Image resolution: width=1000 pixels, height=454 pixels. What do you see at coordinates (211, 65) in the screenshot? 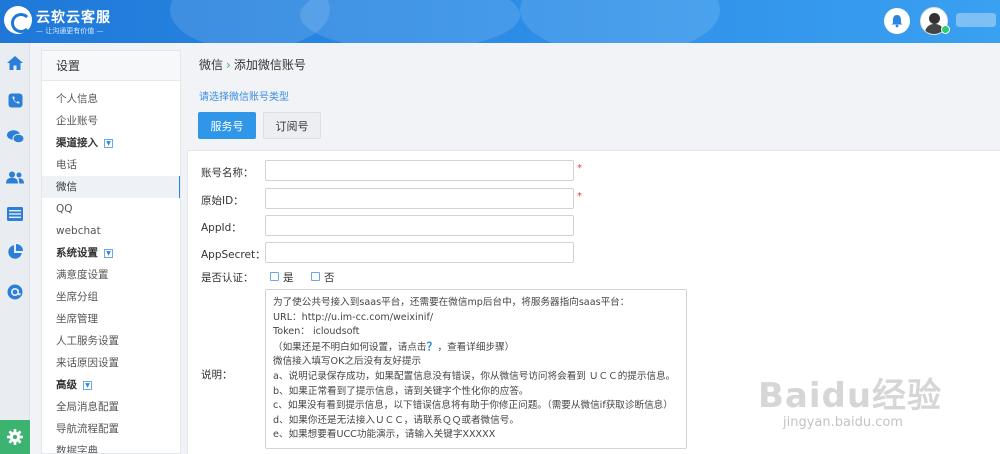
I see `breadcrumb-parent: 微信` at bounding box center [211, 65].